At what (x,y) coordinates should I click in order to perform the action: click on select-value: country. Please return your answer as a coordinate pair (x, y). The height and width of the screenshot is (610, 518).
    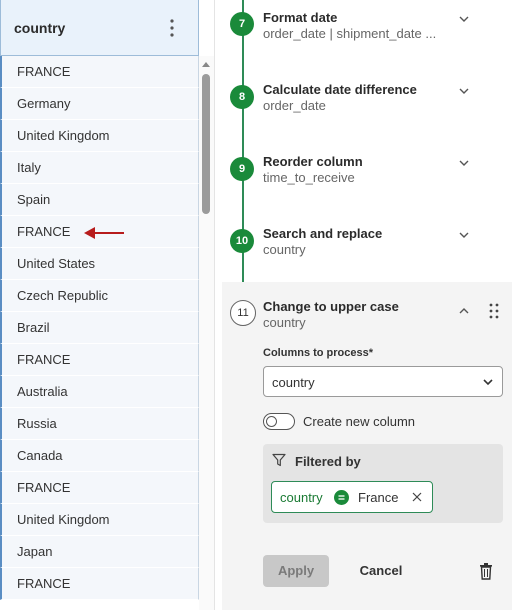
    Looking at the image, I should click on (293, 382).